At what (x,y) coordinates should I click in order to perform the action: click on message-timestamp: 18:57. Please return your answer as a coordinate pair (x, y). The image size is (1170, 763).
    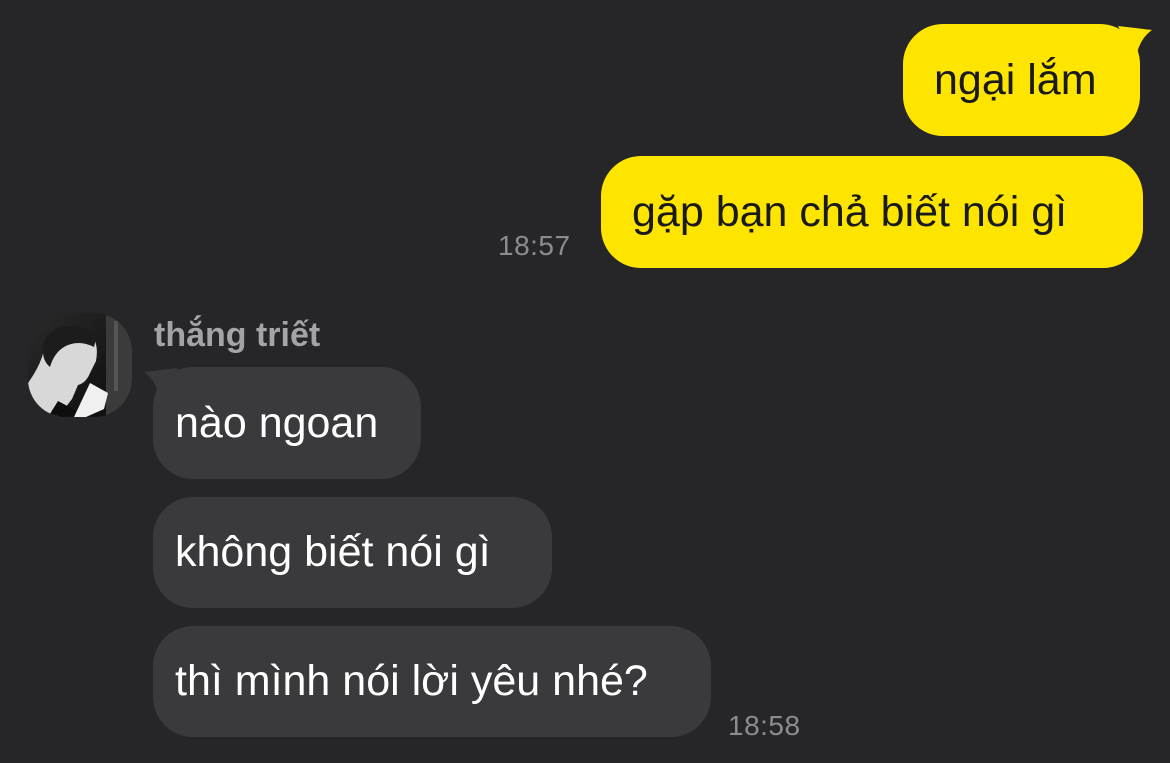
    Looking at the image, I should click on (534, 245).